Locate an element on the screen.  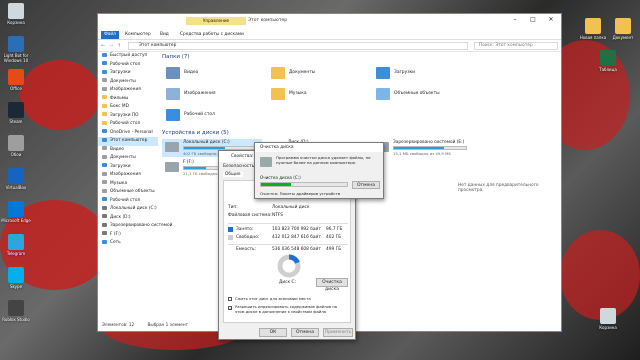
sidebar-item: Музыка is located at coordinates (128, 184).